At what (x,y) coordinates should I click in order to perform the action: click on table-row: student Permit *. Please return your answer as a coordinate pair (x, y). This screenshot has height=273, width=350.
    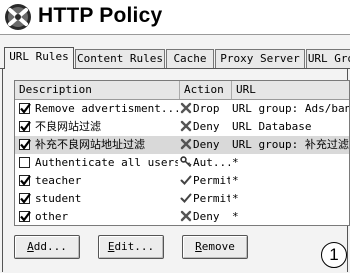
    Looking at the image, I should click on (182, 199).